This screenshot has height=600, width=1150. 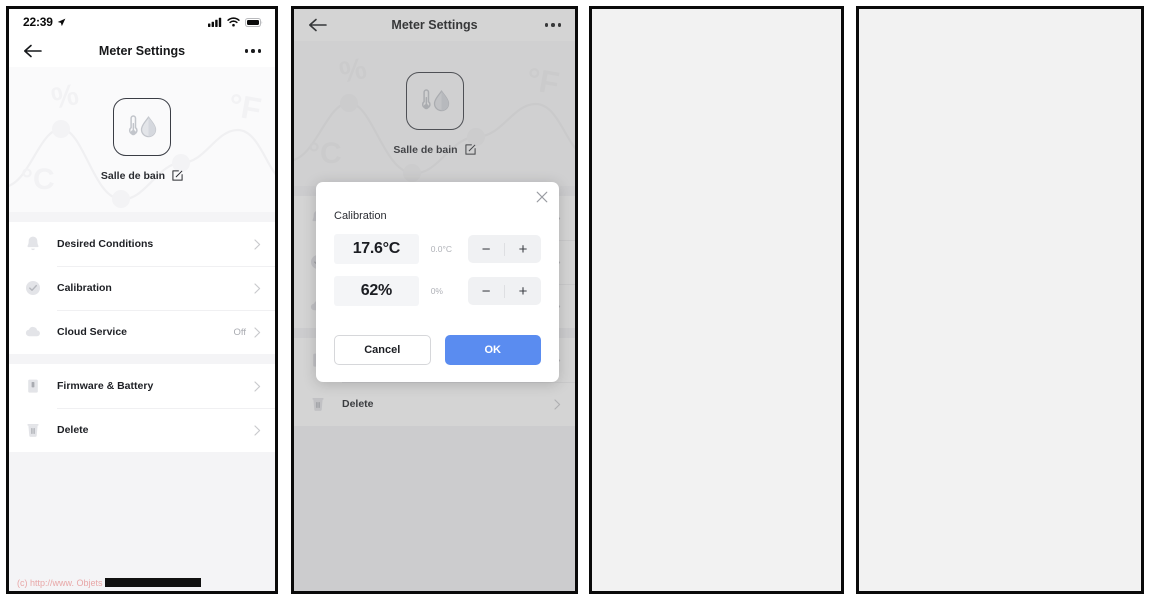 I want to click on settings-group-2: Firmware & Battery Delete, so click(x=142, y=408).